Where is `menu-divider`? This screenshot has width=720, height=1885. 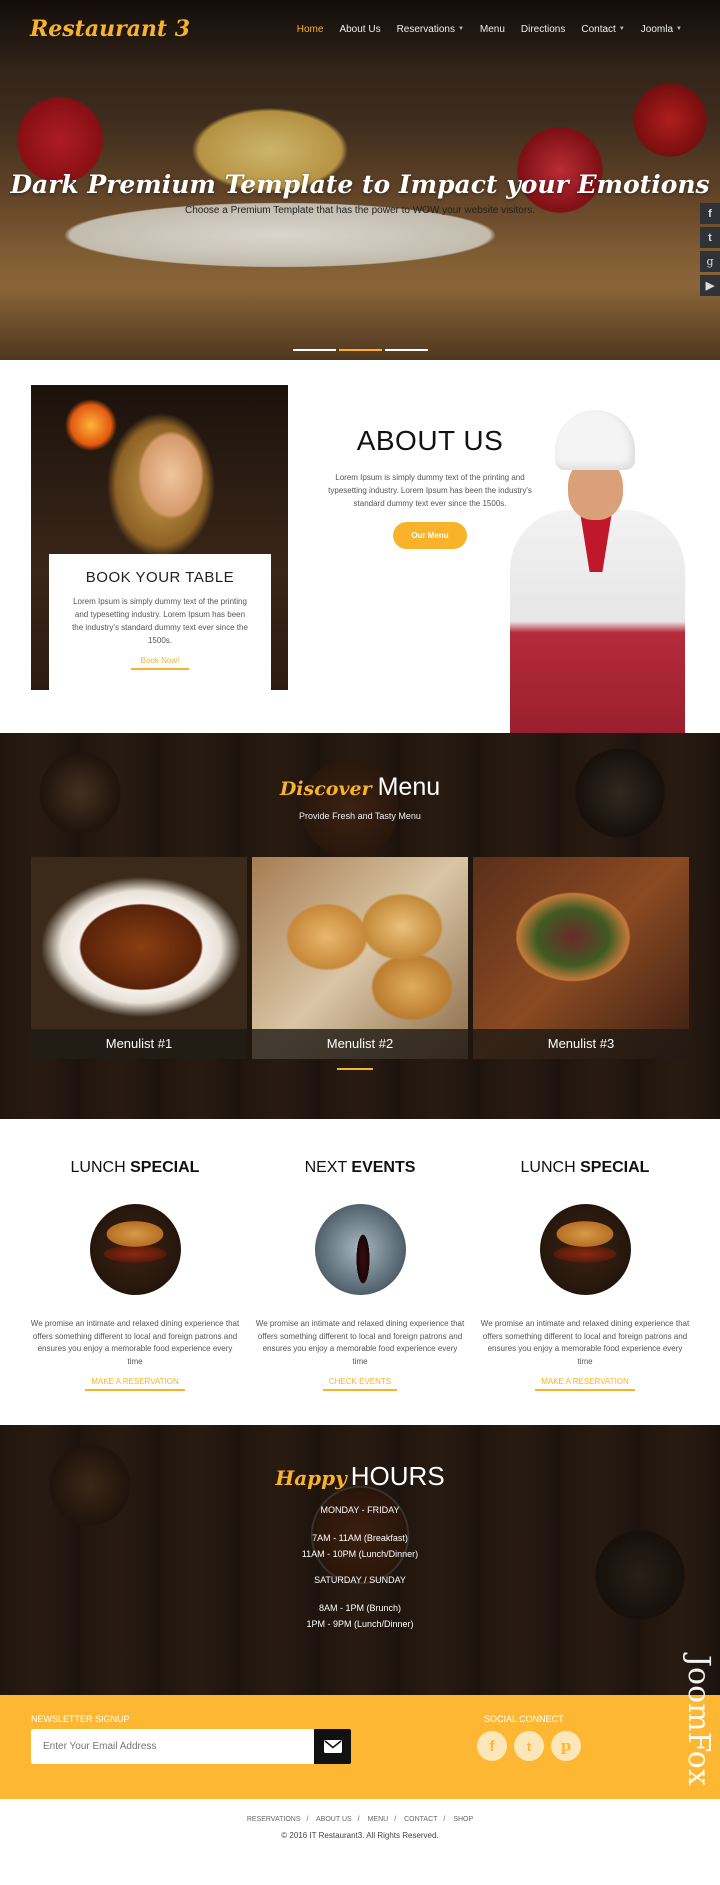 menu-divider is located at coordinates (355, 1069).